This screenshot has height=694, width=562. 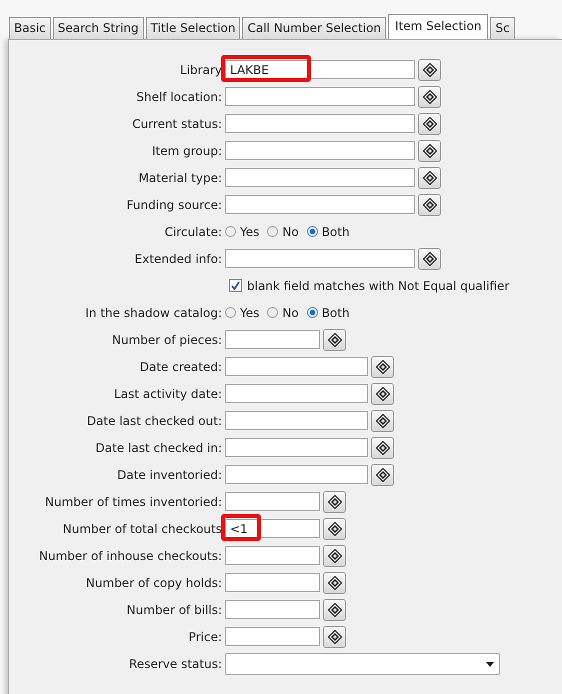 I want to click on tab: Call Number Selection, so click(x=314, y=28).